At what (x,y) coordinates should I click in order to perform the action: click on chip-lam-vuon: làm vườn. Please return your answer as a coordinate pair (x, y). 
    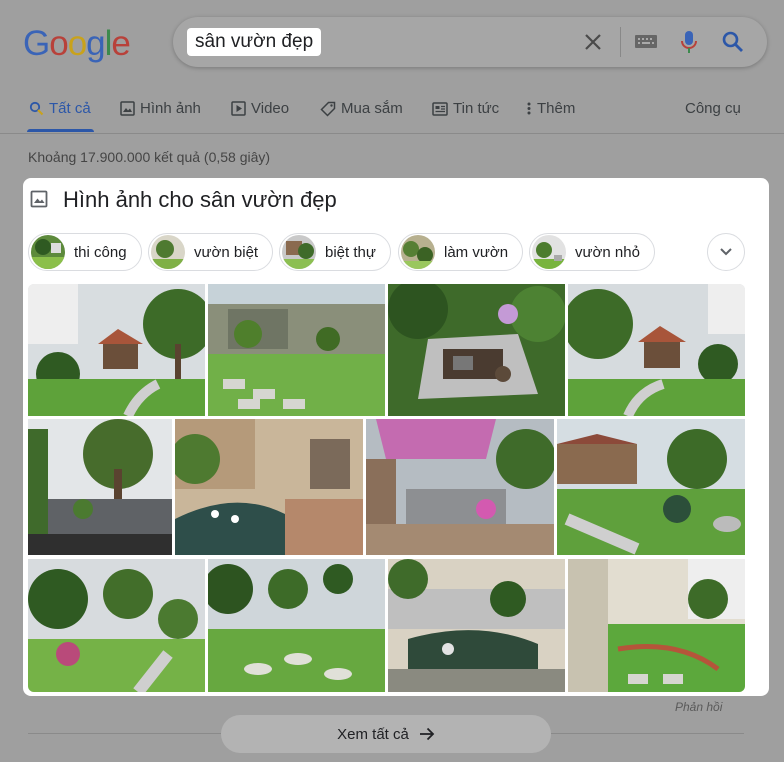
    Looking at the image, I should click on (461, 252).